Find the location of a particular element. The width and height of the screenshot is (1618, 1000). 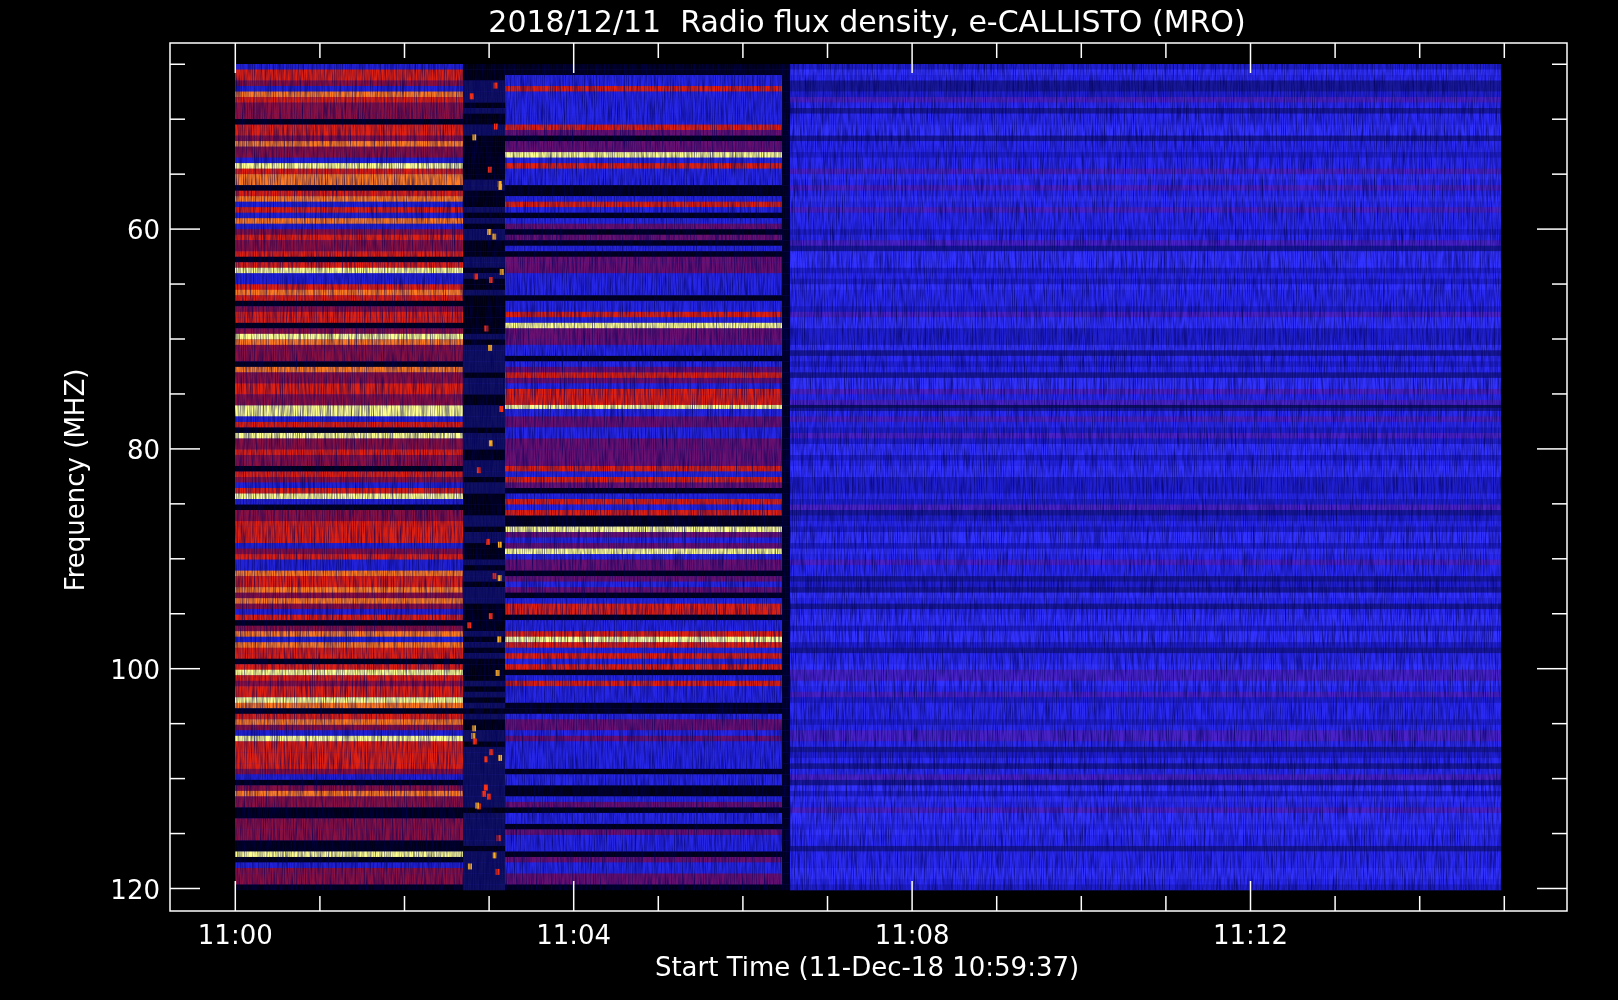

y-tick-label: 100 is located at coordinates (135, 669).